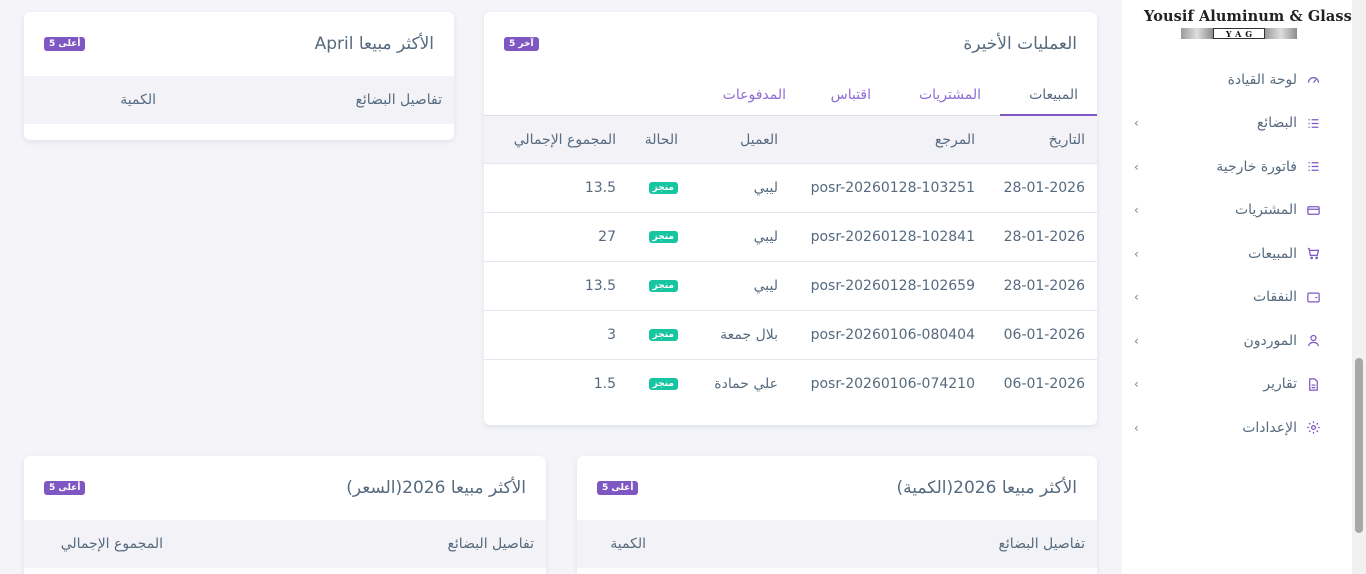 This screenshot has height=574, width=1366. I want to click on user-icon, so click(1313, 340).